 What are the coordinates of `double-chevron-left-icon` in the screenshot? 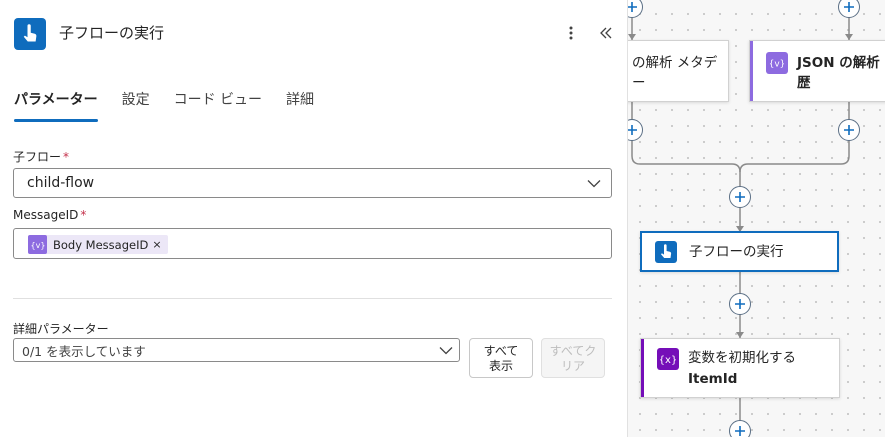 It's located at (606, 33).